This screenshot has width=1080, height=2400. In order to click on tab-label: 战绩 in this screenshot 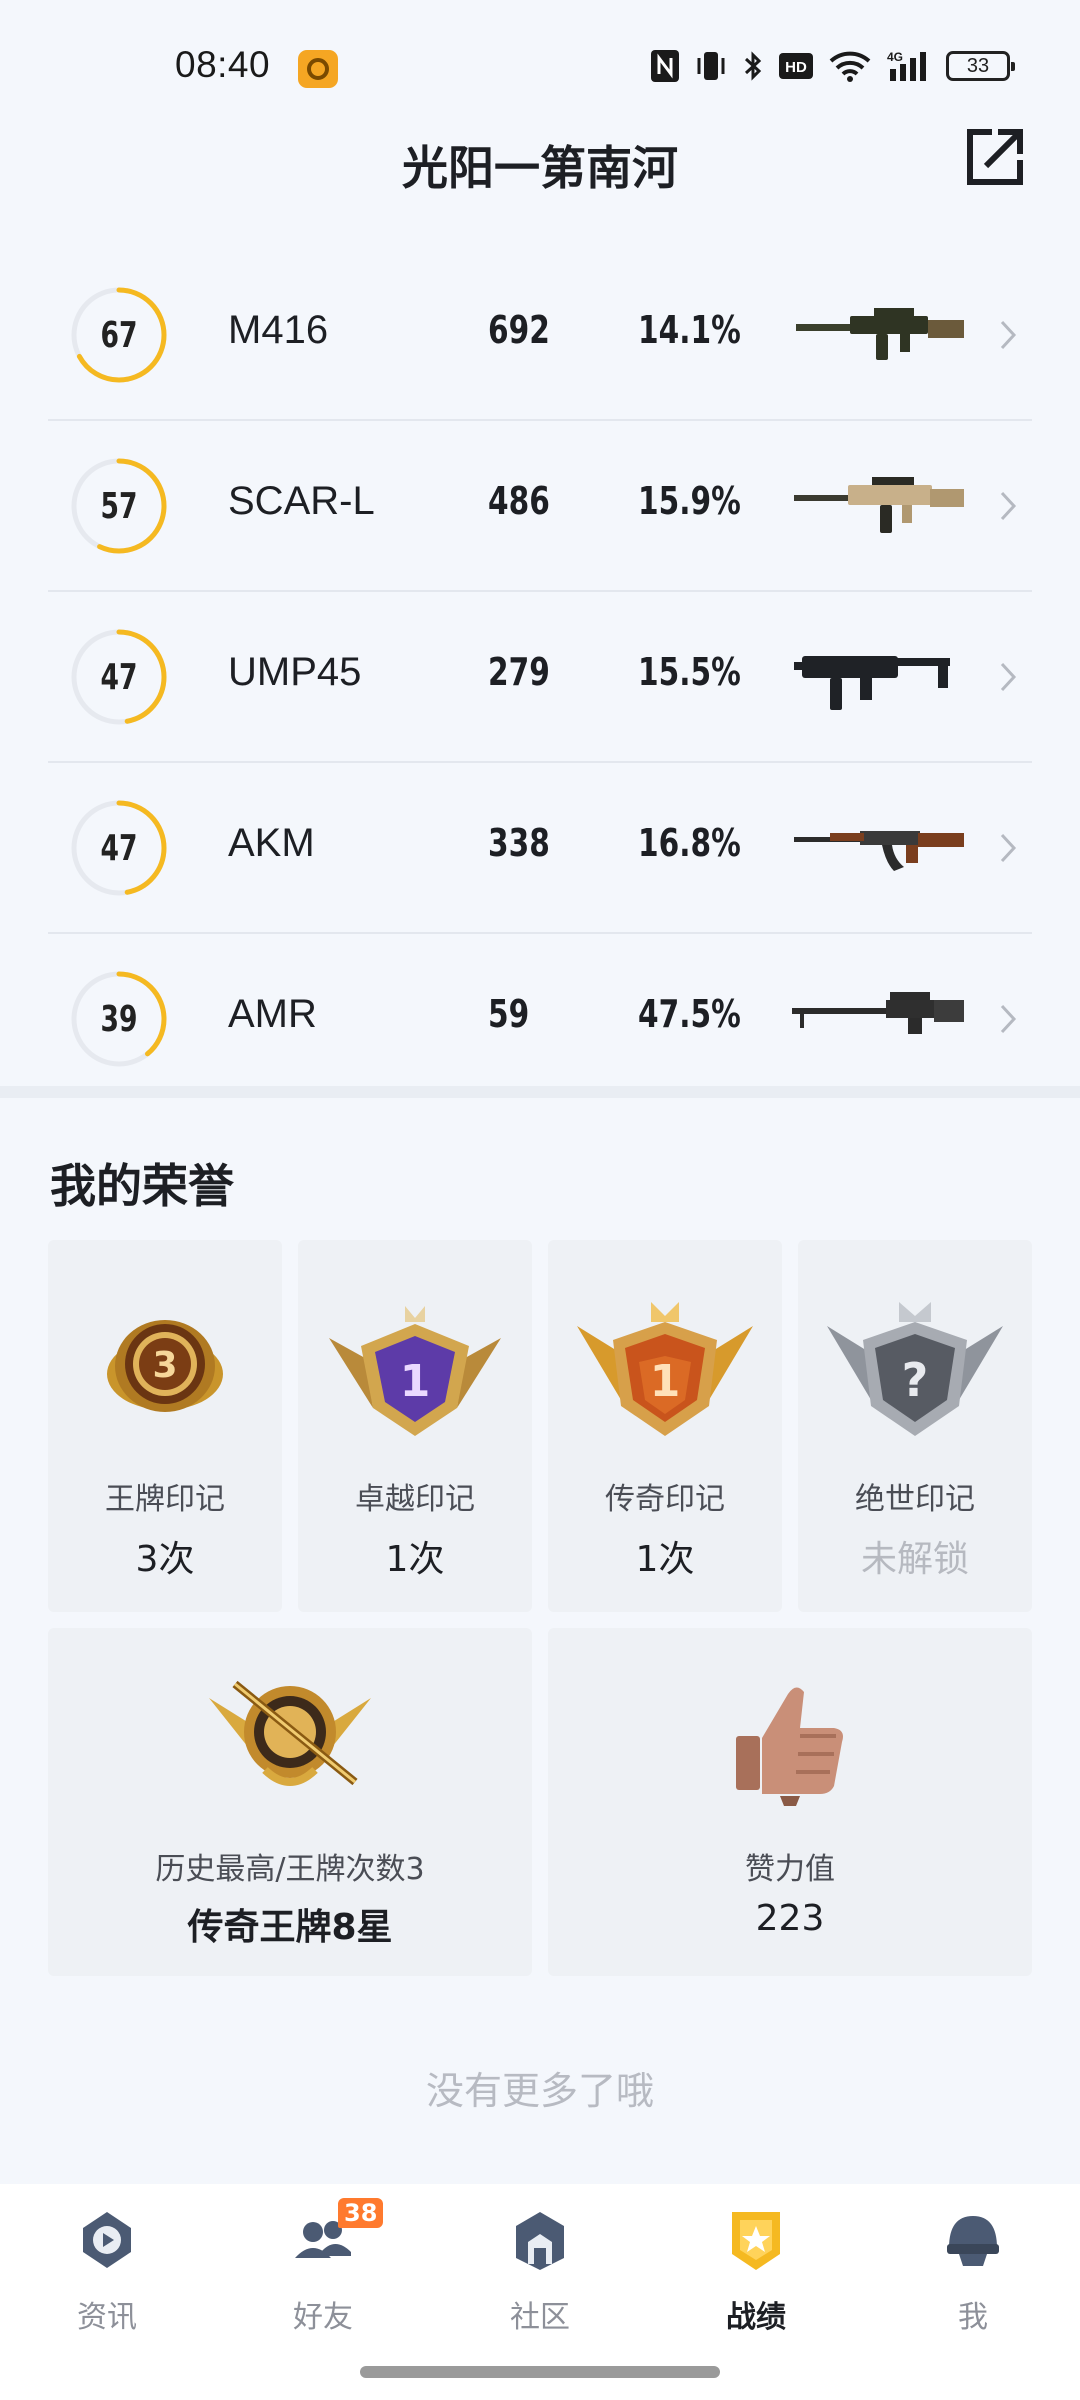, I will do `click(756, 2317)`.